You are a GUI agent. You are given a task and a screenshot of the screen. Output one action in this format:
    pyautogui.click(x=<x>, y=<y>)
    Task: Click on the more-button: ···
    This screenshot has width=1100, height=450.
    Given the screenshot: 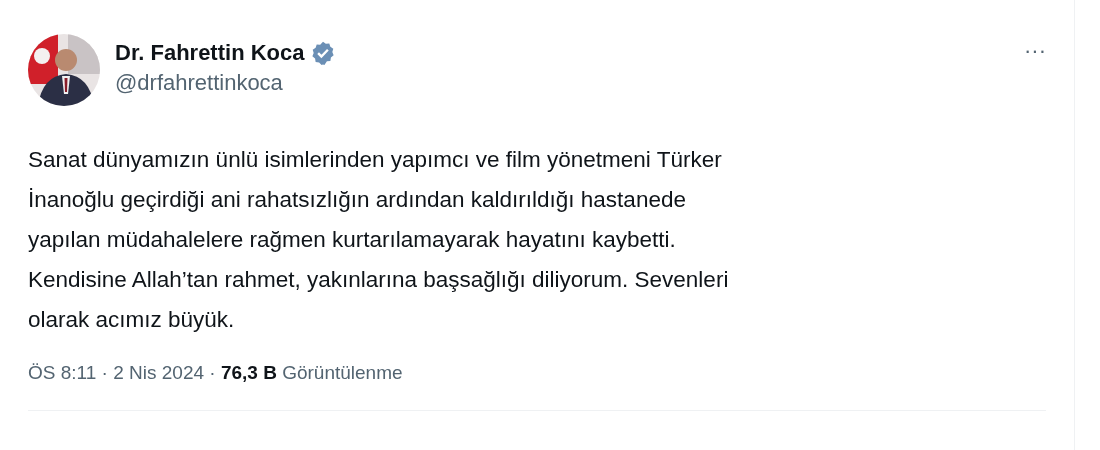 What is the action you would take?
    pyautogui.click(x=1035, y=51)
    